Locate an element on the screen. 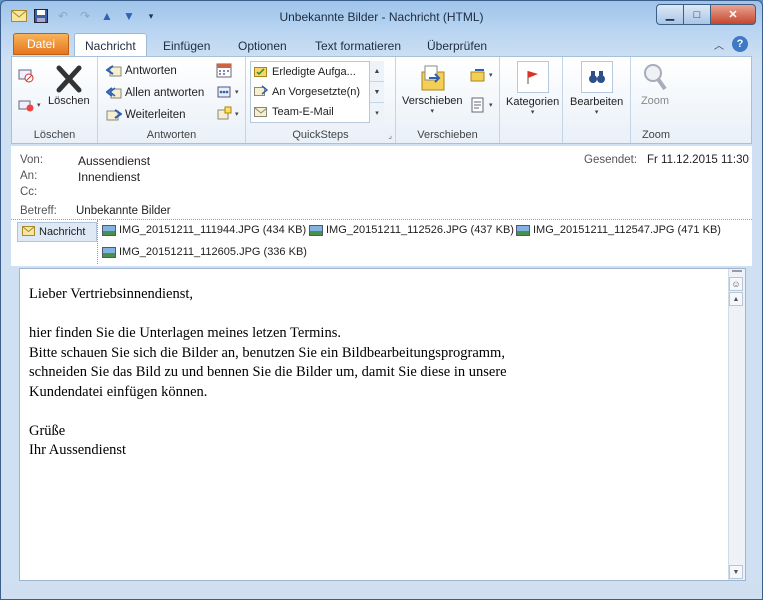  to-value: Innendienst is located at coordinates (109, 177).